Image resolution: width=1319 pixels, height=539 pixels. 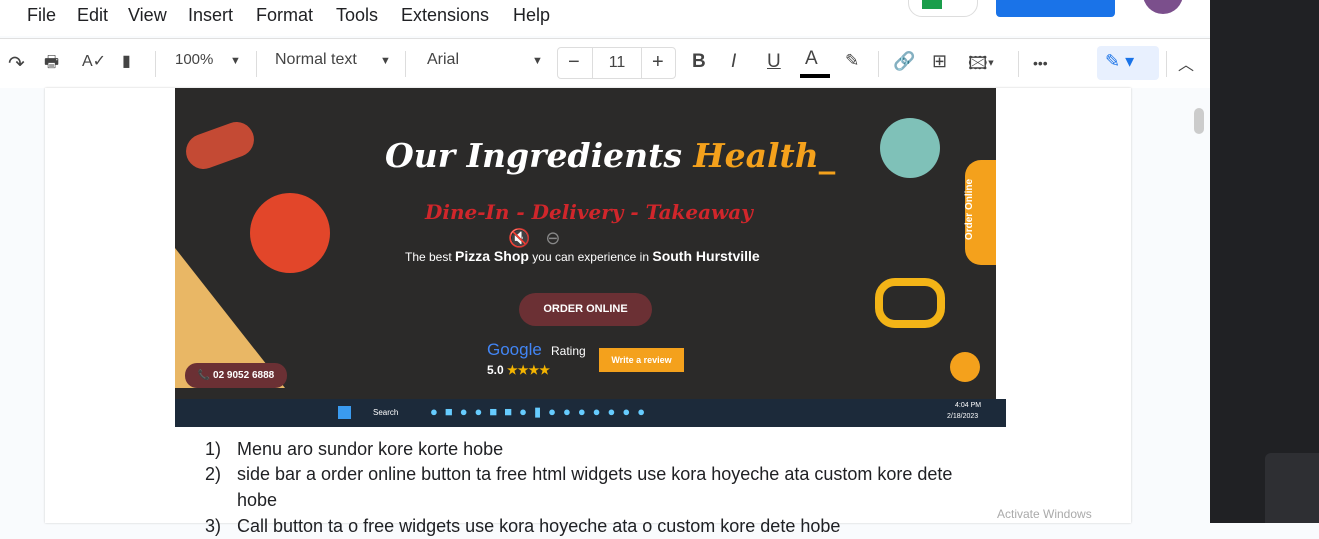 What do you see at coordinates (963, 416) in the screenshot?
I see `taskbar-date: 2/18/2023` at bounding box center [963, 416].